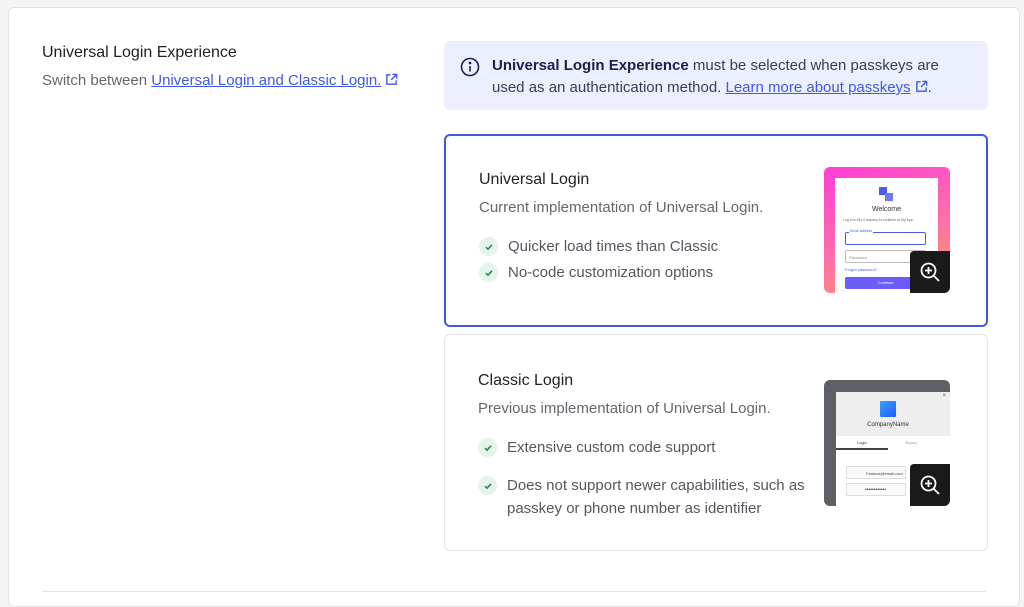  Describe the element at coordinates (139, 52) in the screenshot. I see `section-title: Universal Login Experience` at that location.